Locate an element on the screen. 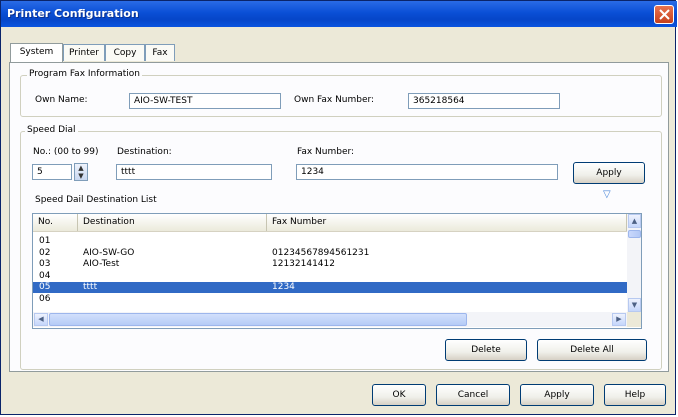  list-item-selected: 05 tttt 1234 is located at coordinates (330, 287).